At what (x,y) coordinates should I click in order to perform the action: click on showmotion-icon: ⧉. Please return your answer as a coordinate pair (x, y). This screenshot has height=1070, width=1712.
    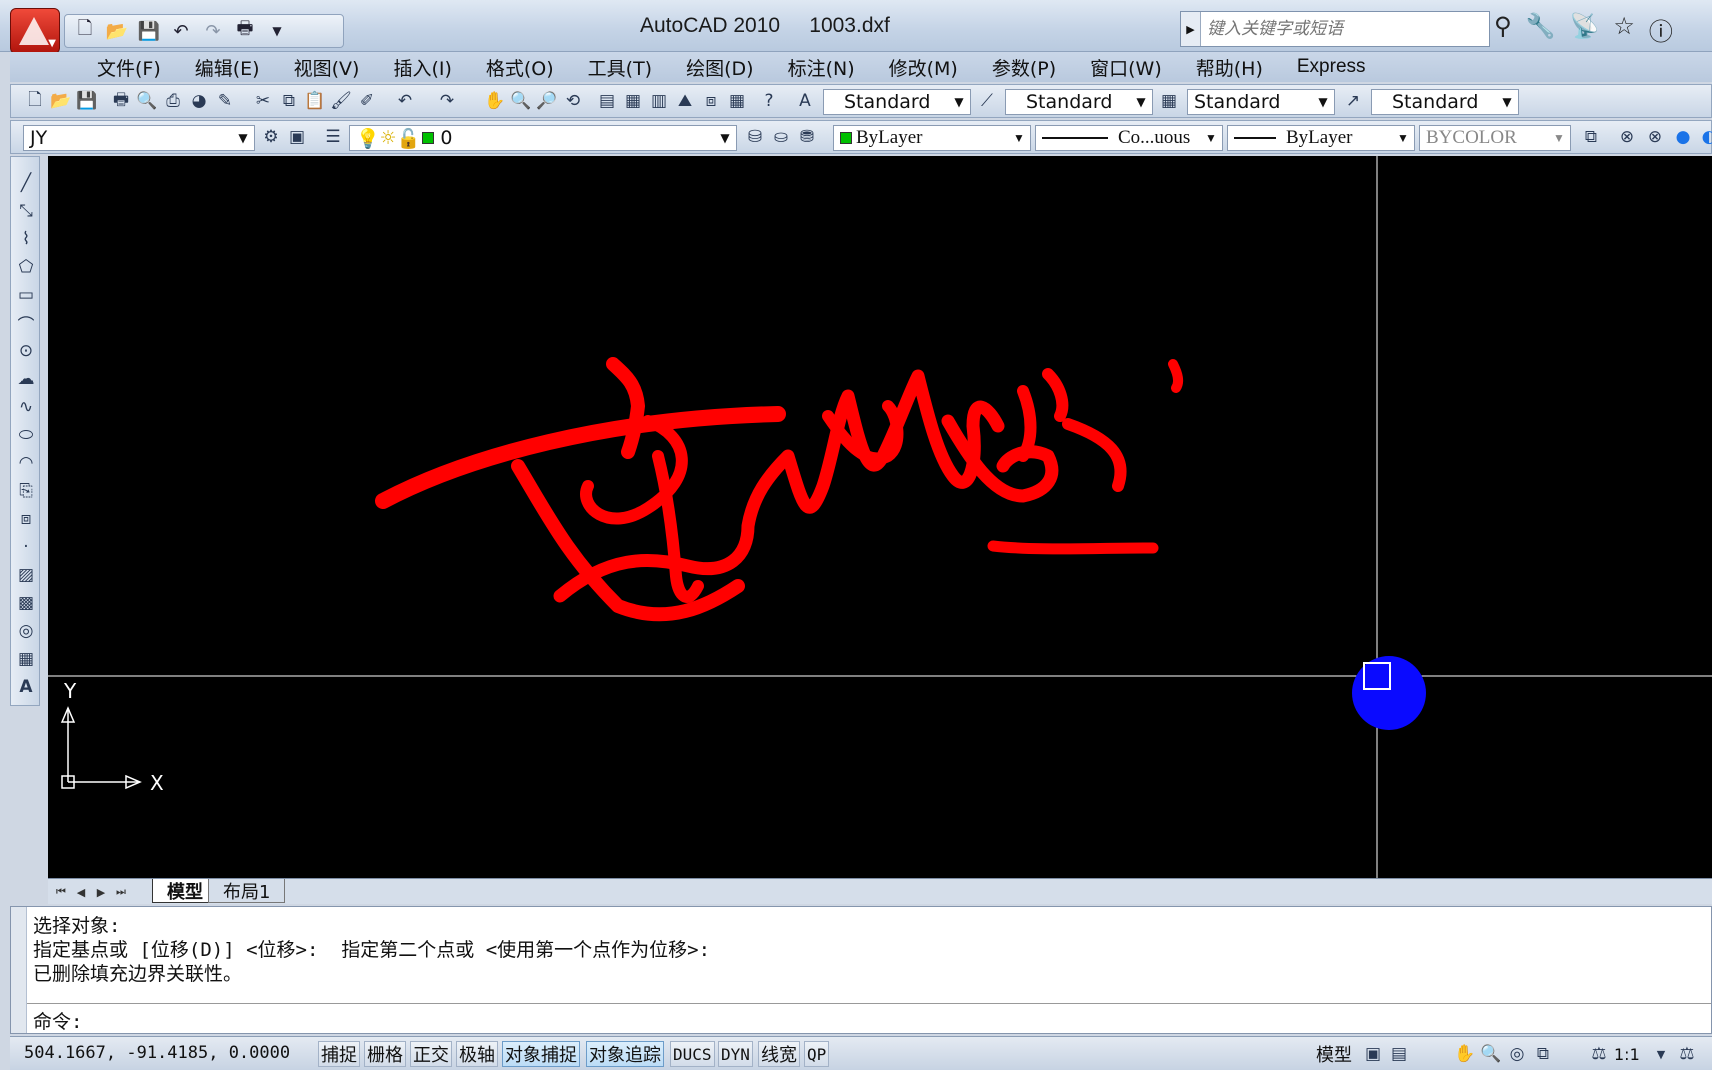
    Looking at the image, I should click on (1543, 1054).